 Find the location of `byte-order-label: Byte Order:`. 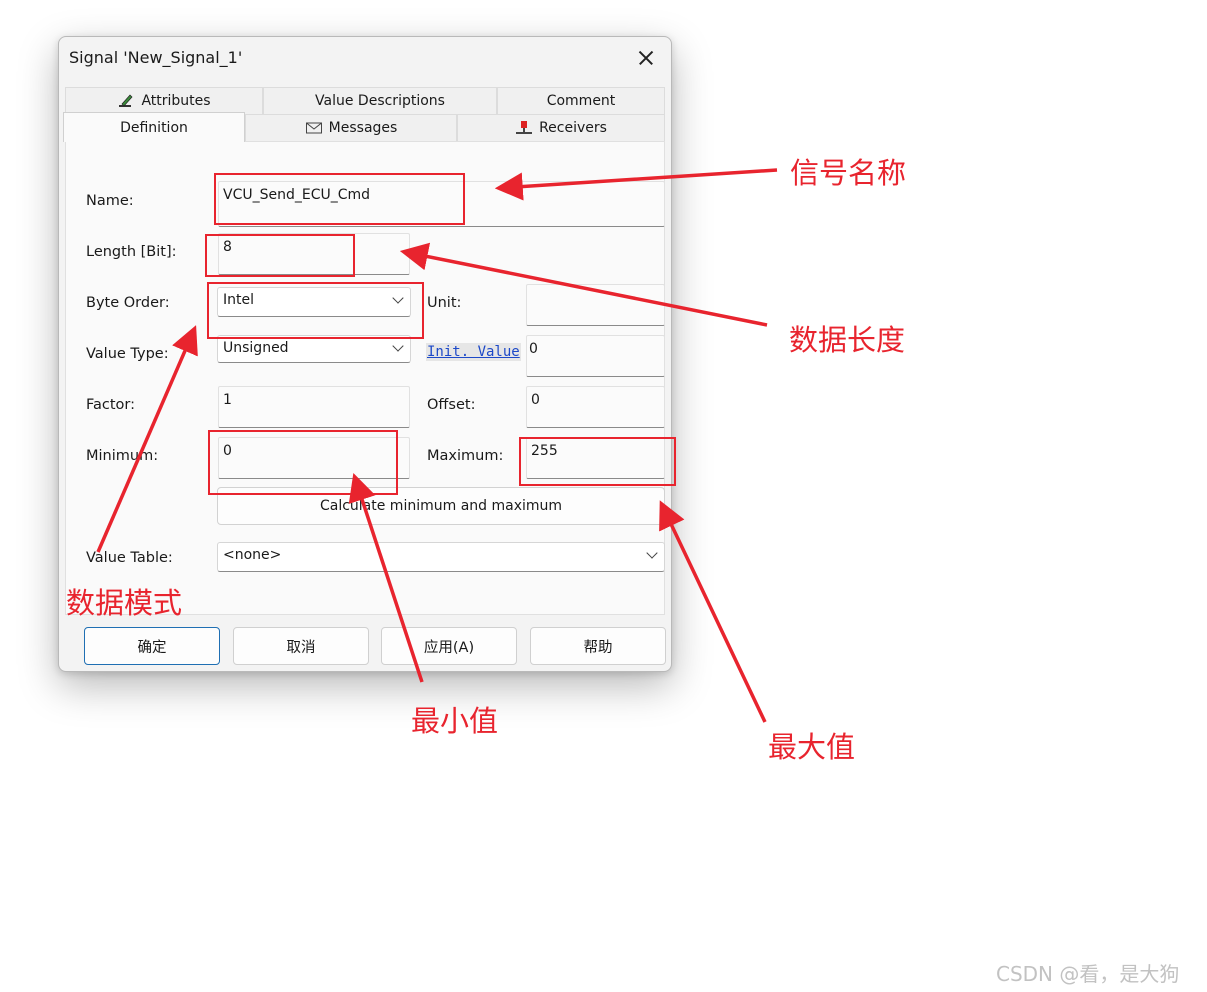

byte-order-label: Byte Order: is located at coordinates (128, 303).